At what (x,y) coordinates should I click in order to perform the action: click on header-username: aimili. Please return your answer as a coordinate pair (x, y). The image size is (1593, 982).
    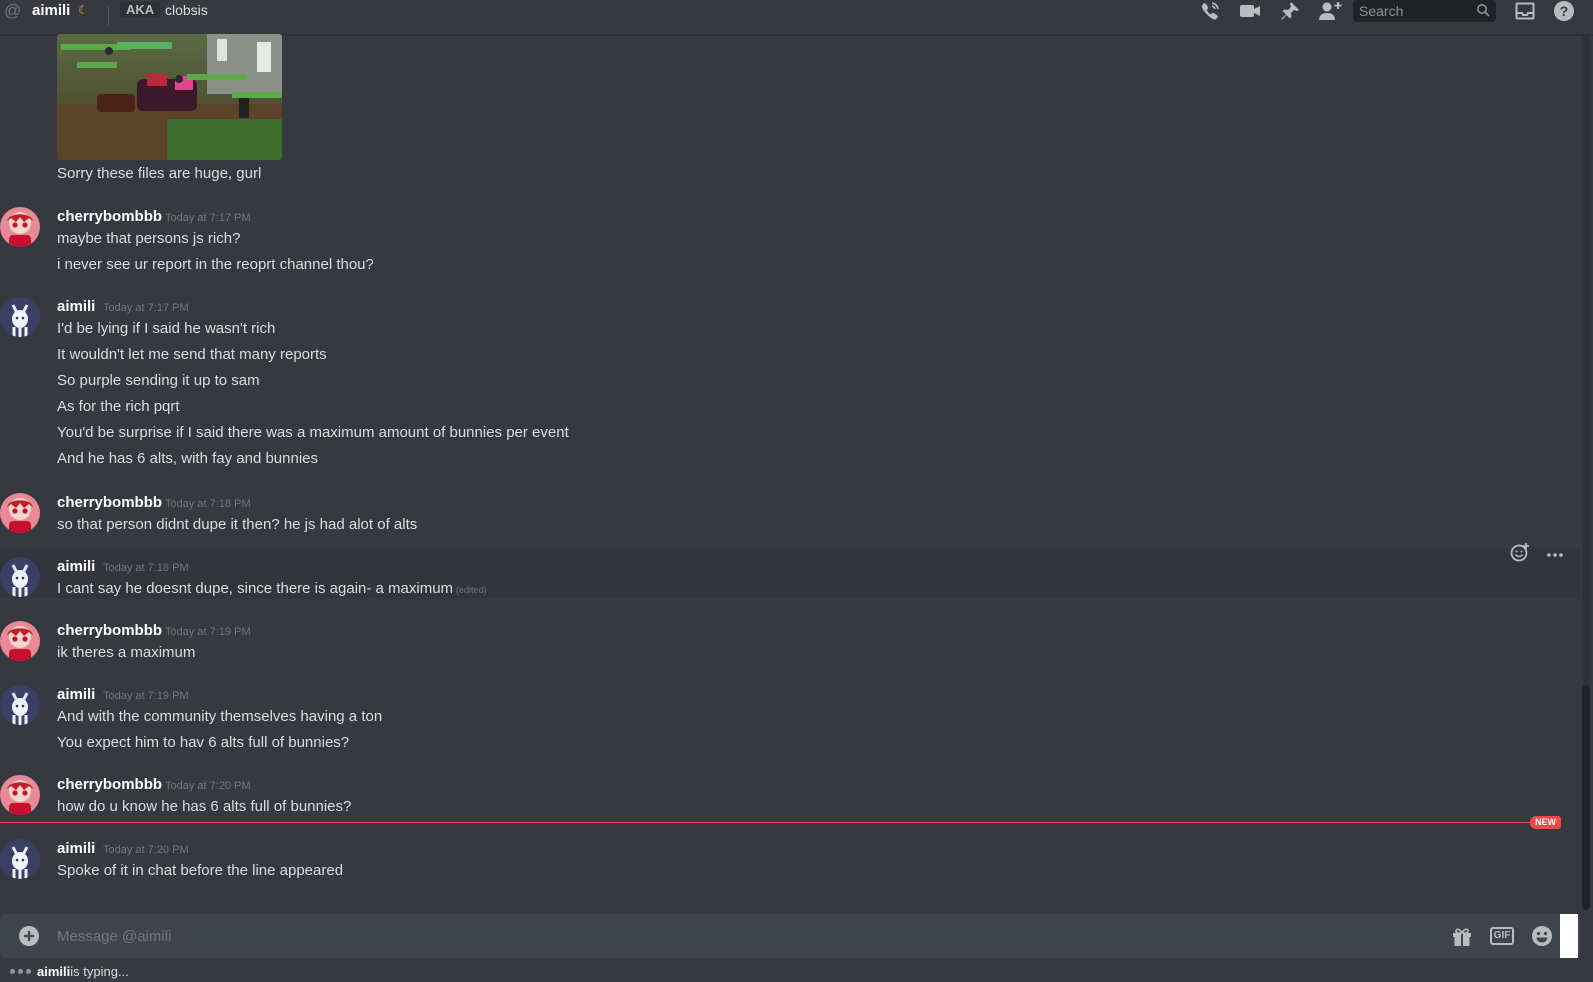
    Looking at the image, I should click on (51, 10).